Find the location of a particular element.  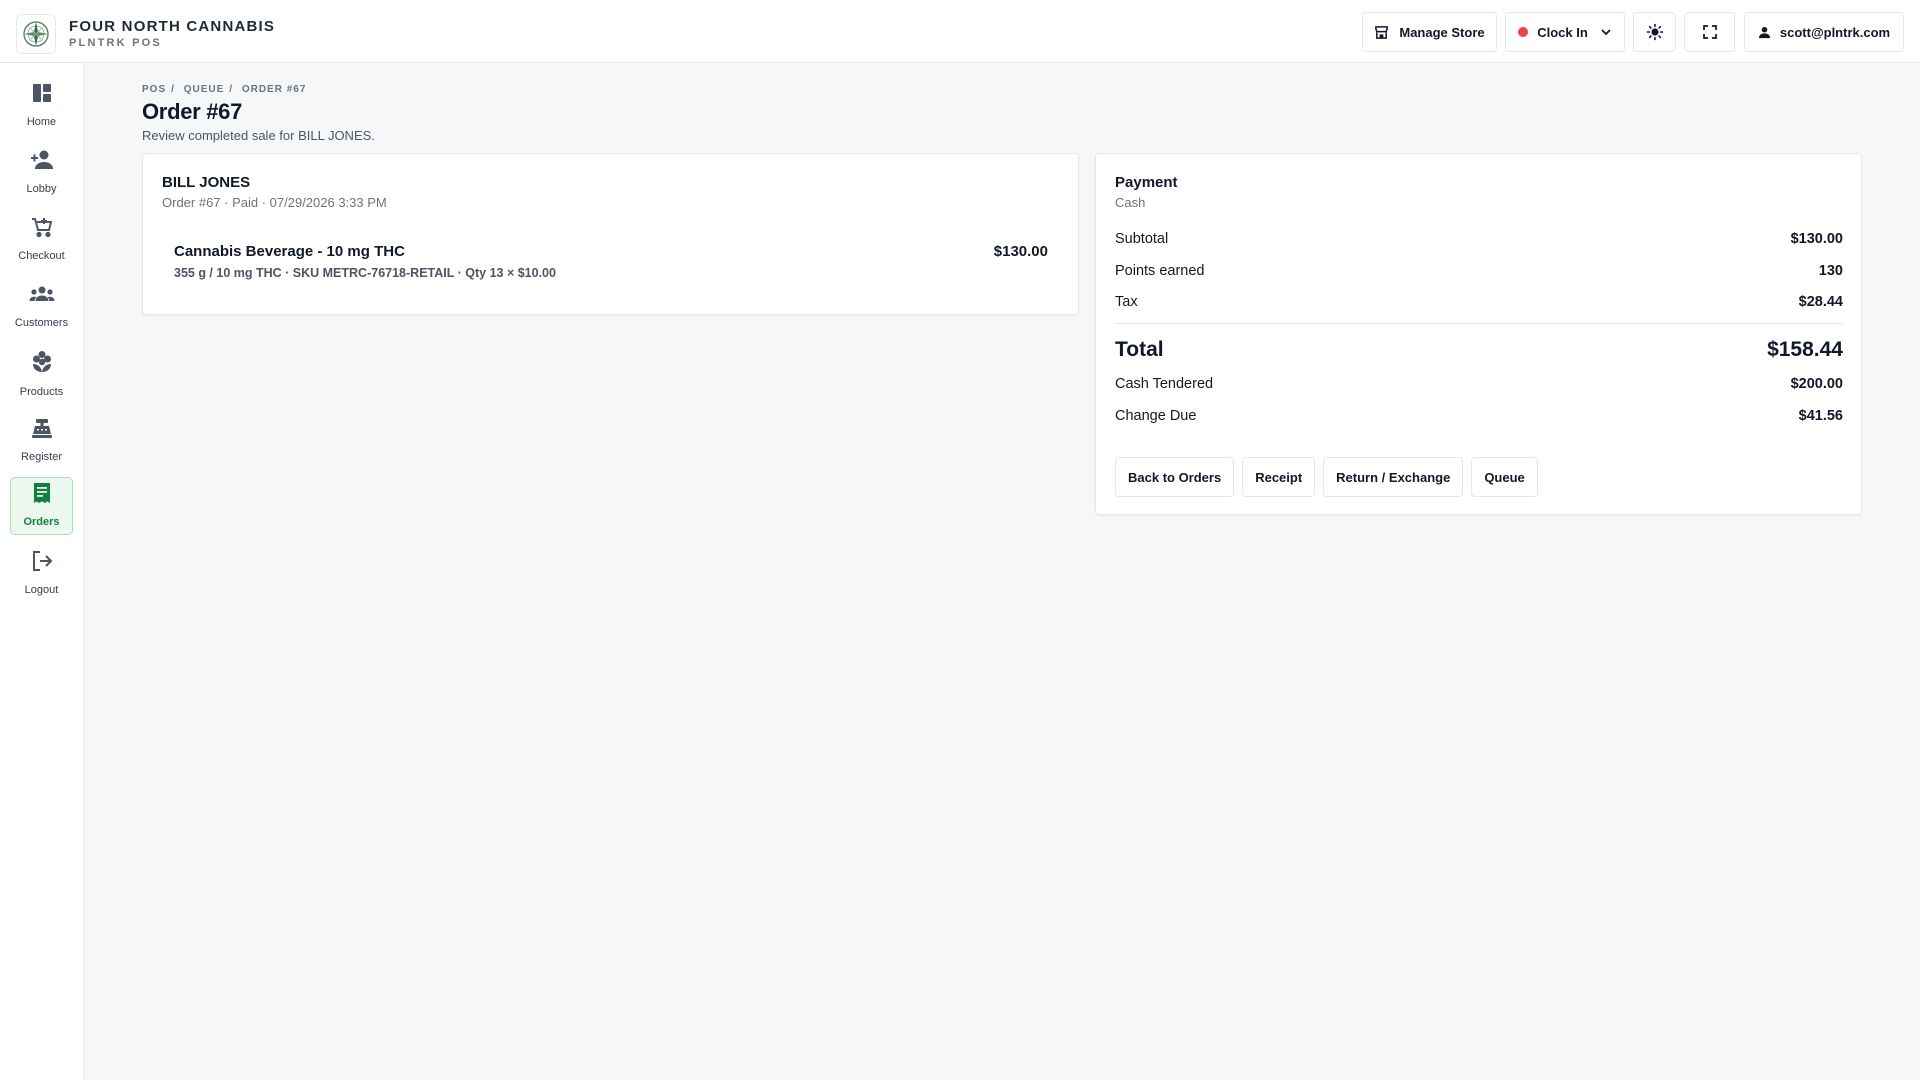

sidebar-item-orders: Orders is located at coordinates (41, 506).